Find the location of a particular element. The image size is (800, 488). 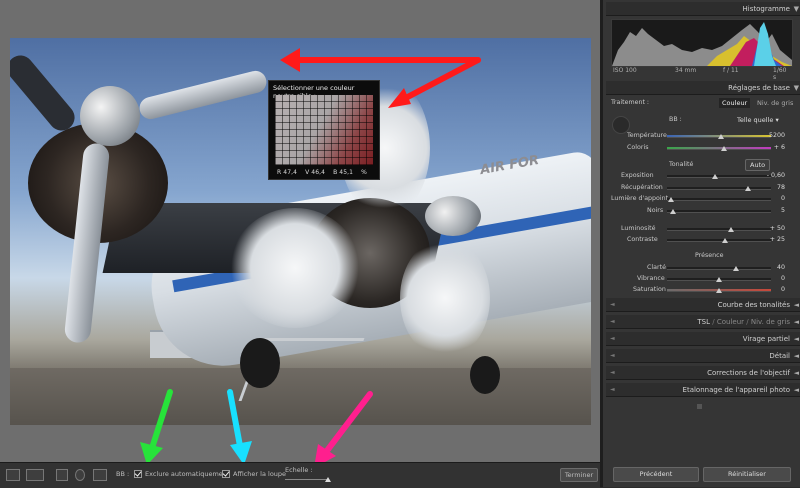

done-button: Terminer is located at coordinates (579, 475).